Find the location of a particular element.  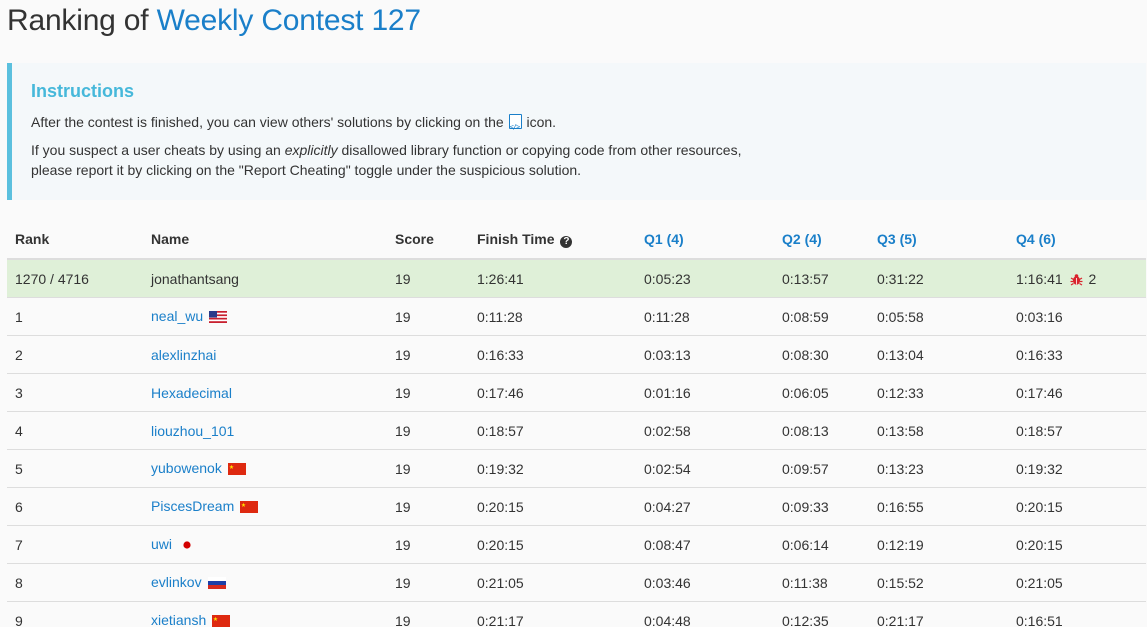

row-rank: 3 is located at coordinates (75, 392).